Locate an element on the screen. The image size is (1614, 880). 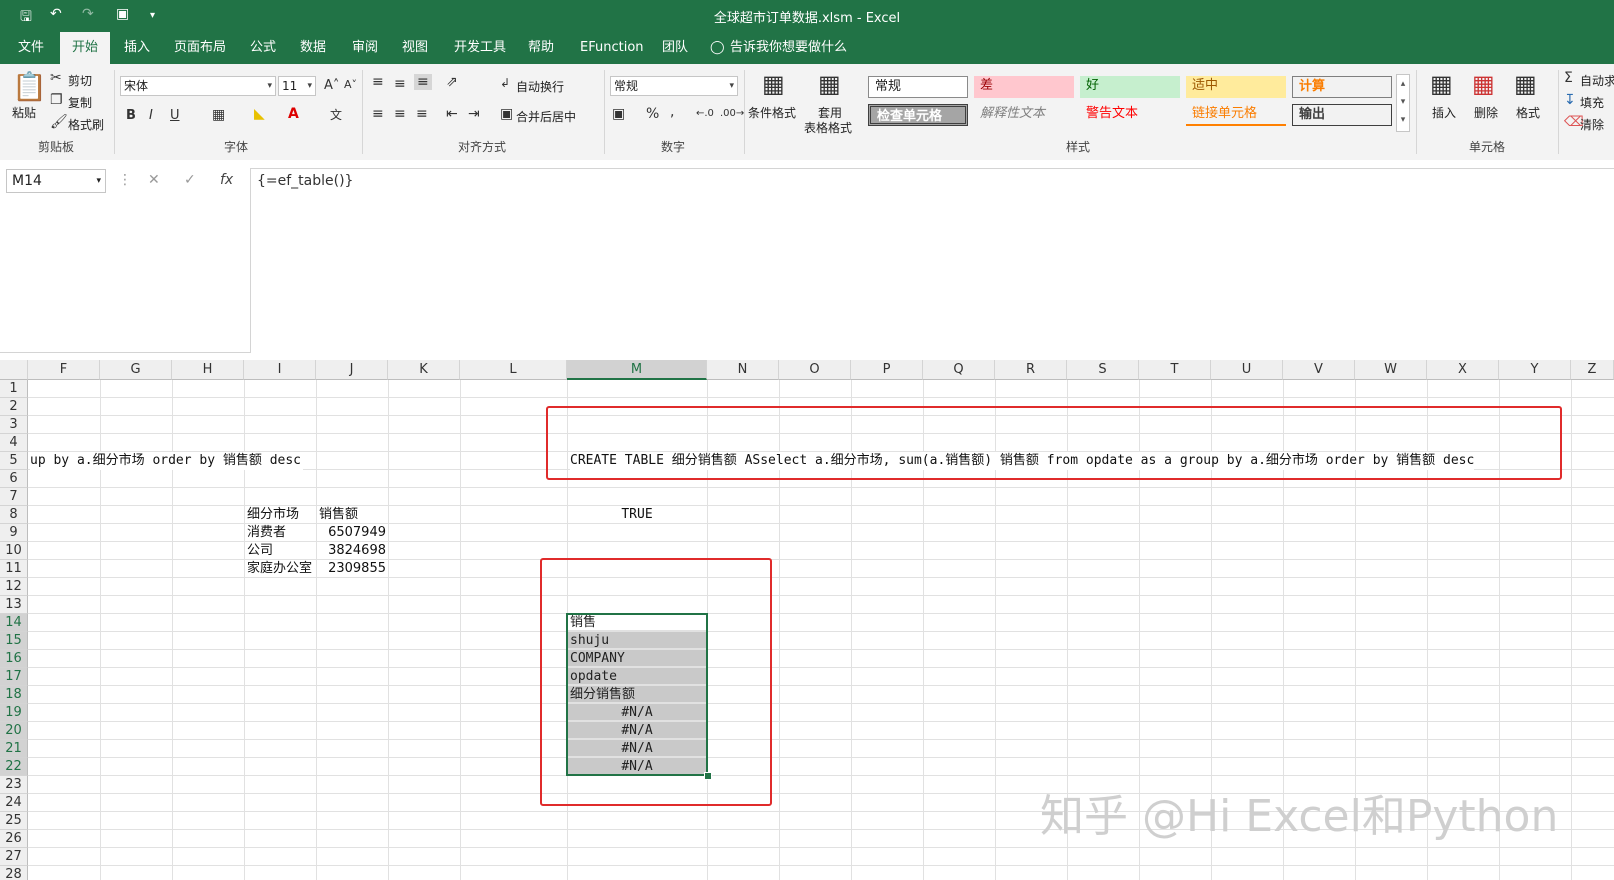
align-bottom-icon: ≡ is located at coordinates (423, 82).